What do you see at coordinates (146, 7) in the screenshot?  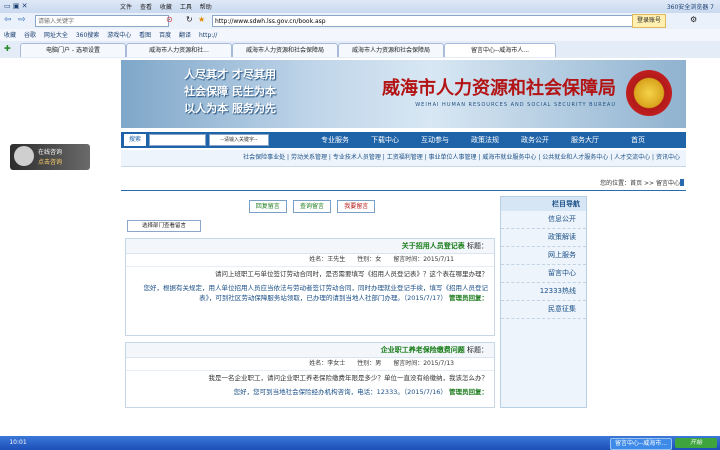 I see `menu-view: 查看` at bounding box center [146, 7].